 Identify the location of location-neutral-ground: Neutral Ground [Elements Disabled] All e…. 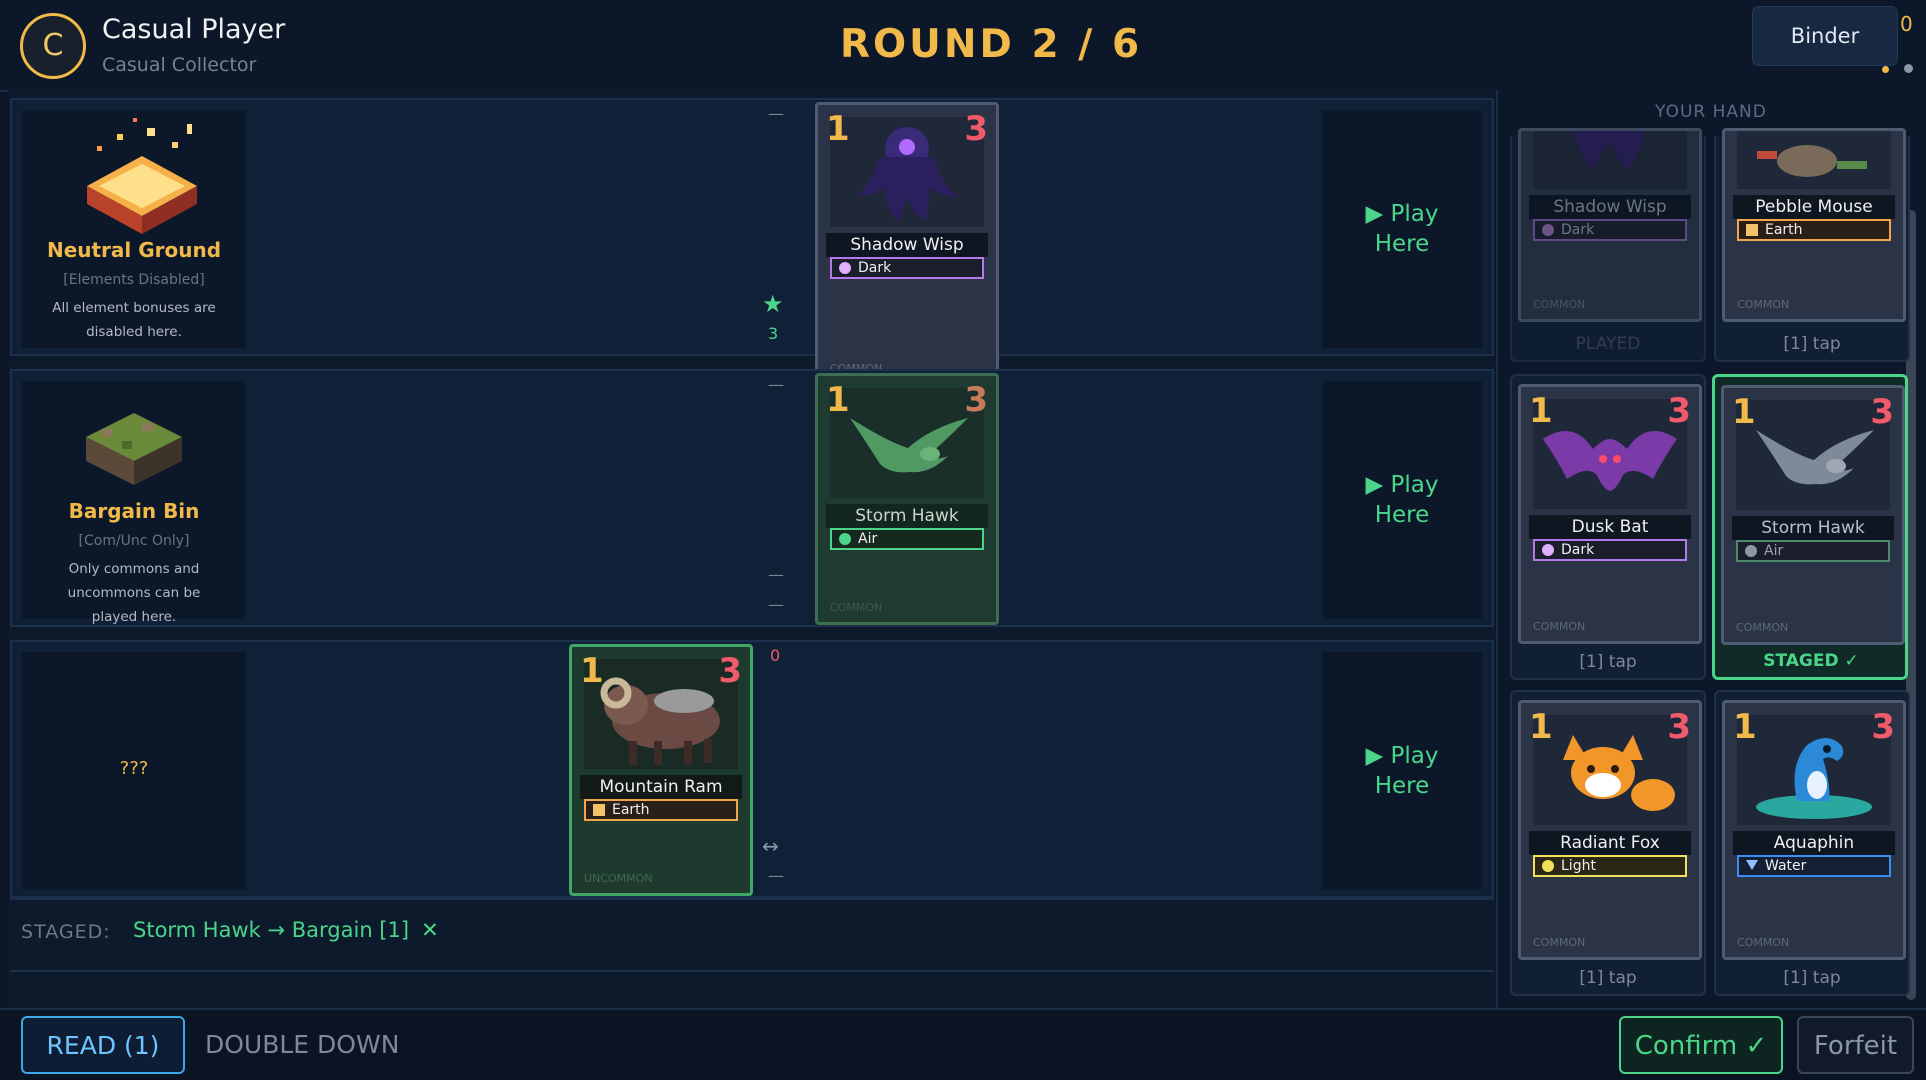
(134, 229).